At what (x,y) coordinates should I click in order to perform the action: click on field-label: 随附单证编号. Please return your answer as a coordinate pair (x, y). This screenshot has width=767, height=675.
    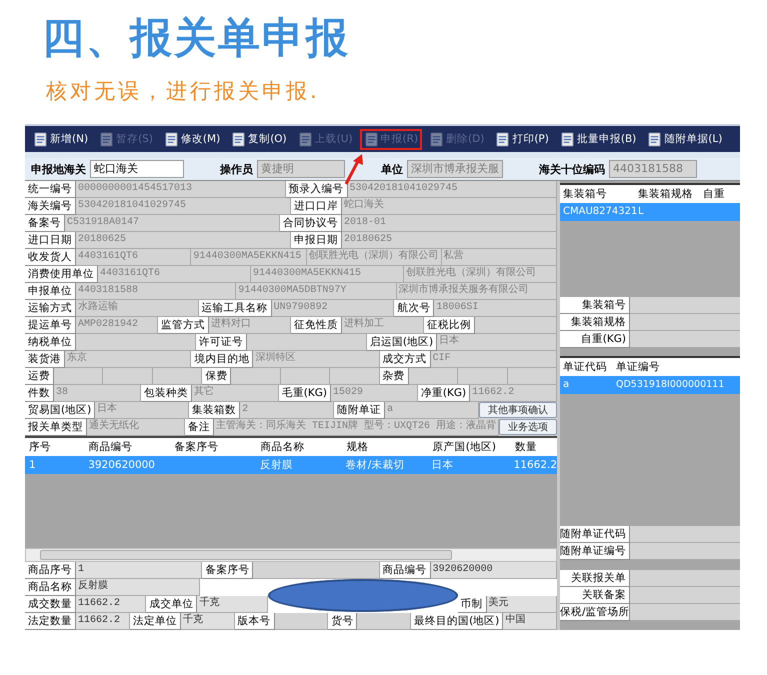
    Looking at the image, I should click on (595, 551).